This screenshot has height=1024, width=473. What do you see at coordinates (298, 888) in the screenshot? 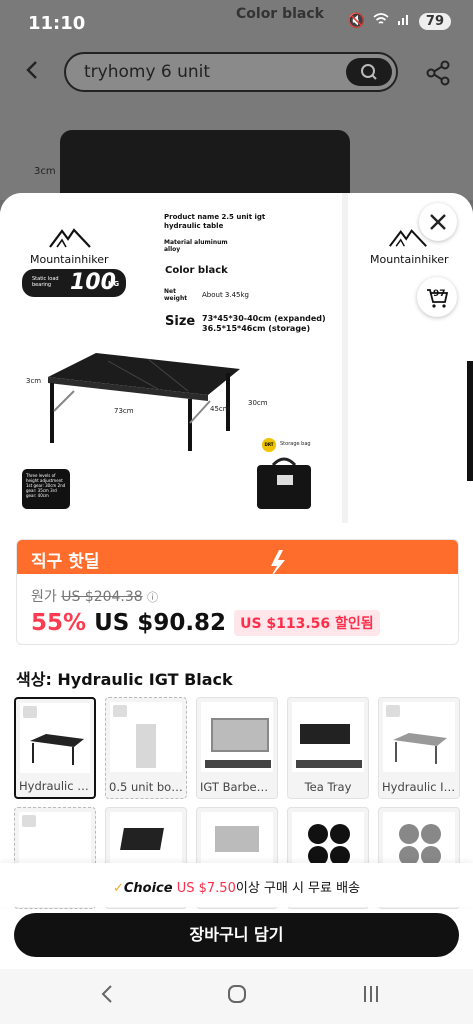
I see `shipping-text: 이상 구매 시 무료 배송` at bounding box center [298, 888].